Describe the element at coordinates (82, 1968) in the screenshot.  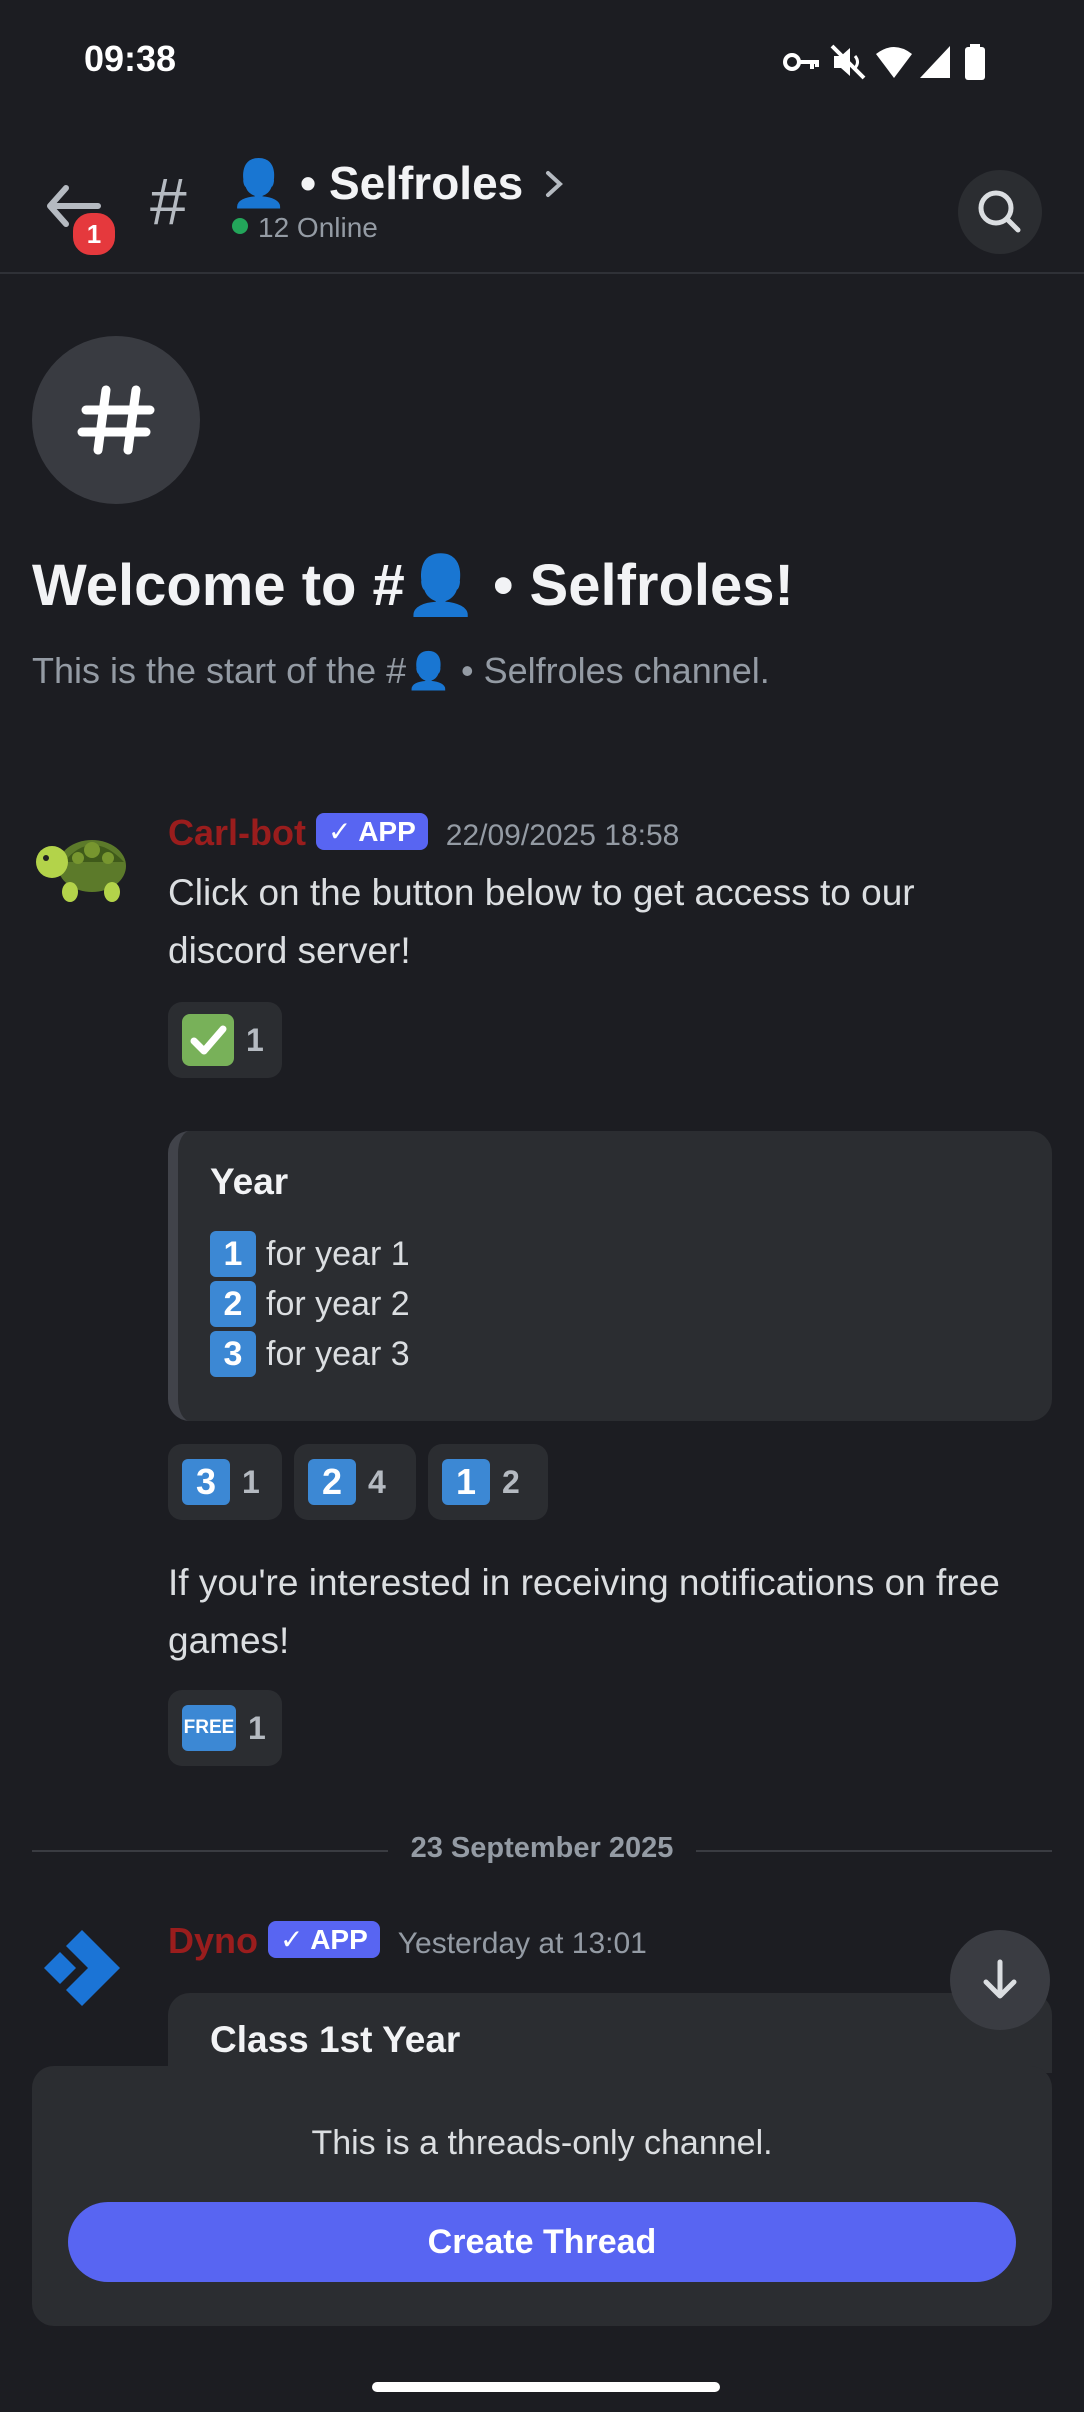
I see `dyno-logo-icon` at that location.